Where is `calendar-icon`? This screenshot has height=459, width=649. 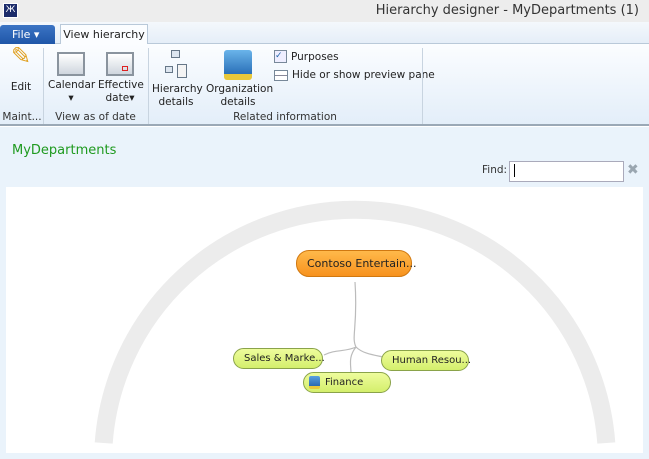 calendar-icon is located at coordinates (71, 64).